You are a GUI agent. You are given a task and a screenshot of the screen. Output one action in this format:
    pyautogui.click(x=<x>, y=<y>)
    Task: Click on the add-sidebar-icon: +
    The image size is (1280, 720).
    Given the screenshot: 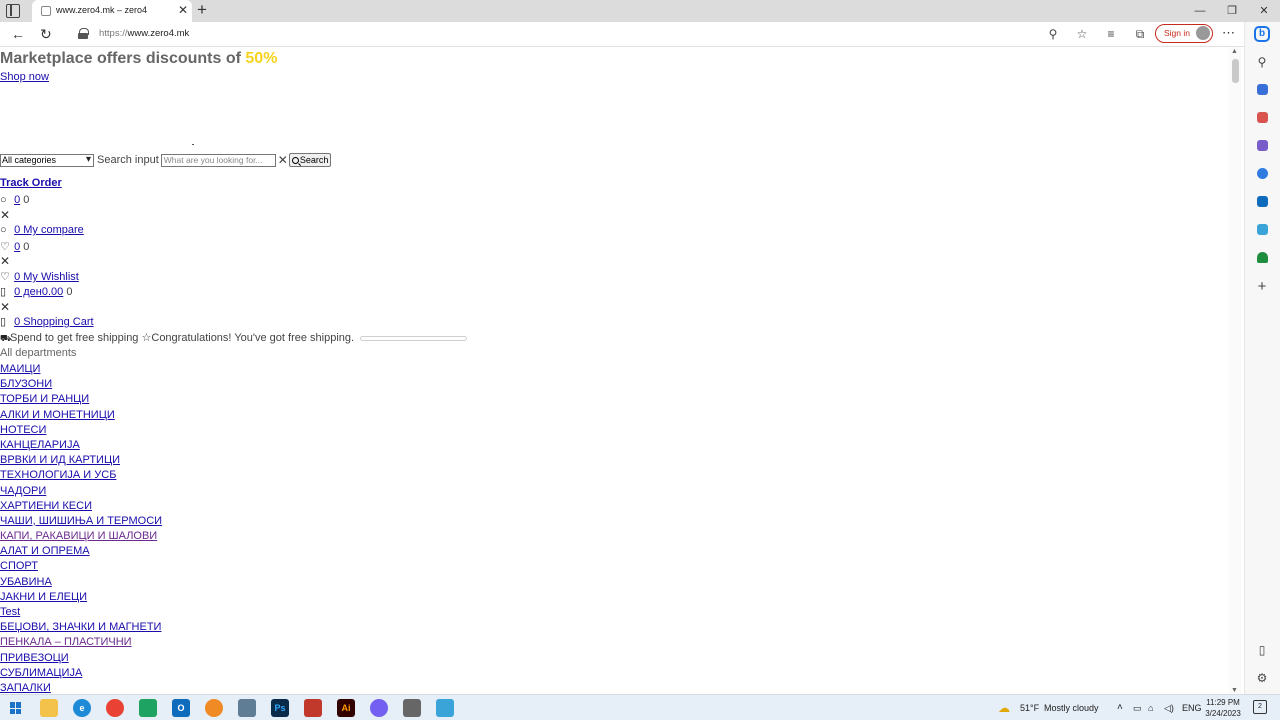 What is the action you would take?
    pyautogui.click(x=1262, y=287)
    